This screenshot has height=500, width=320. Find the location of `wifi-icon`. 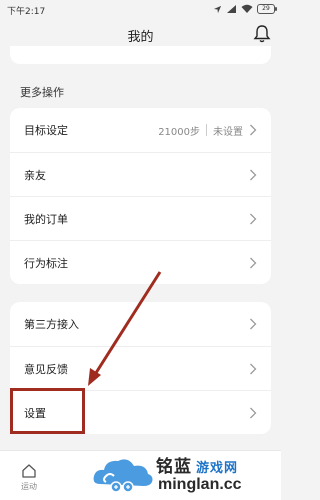

wifi-icon is located at coordinates (247, 8).